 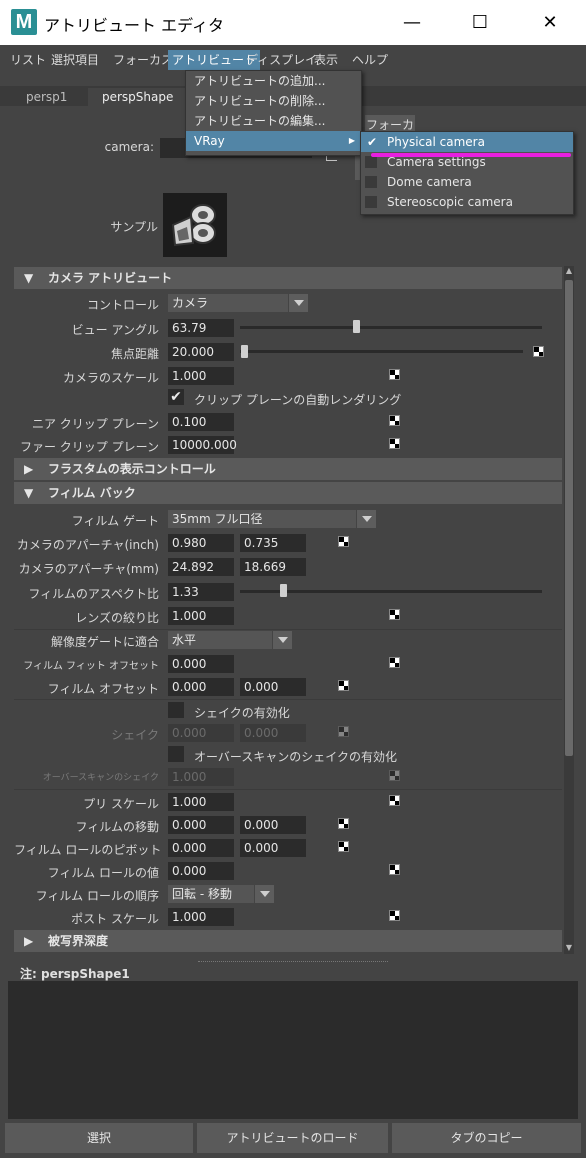 I want to click on shake-enabled-checkbox, so click(x=176, y=710).